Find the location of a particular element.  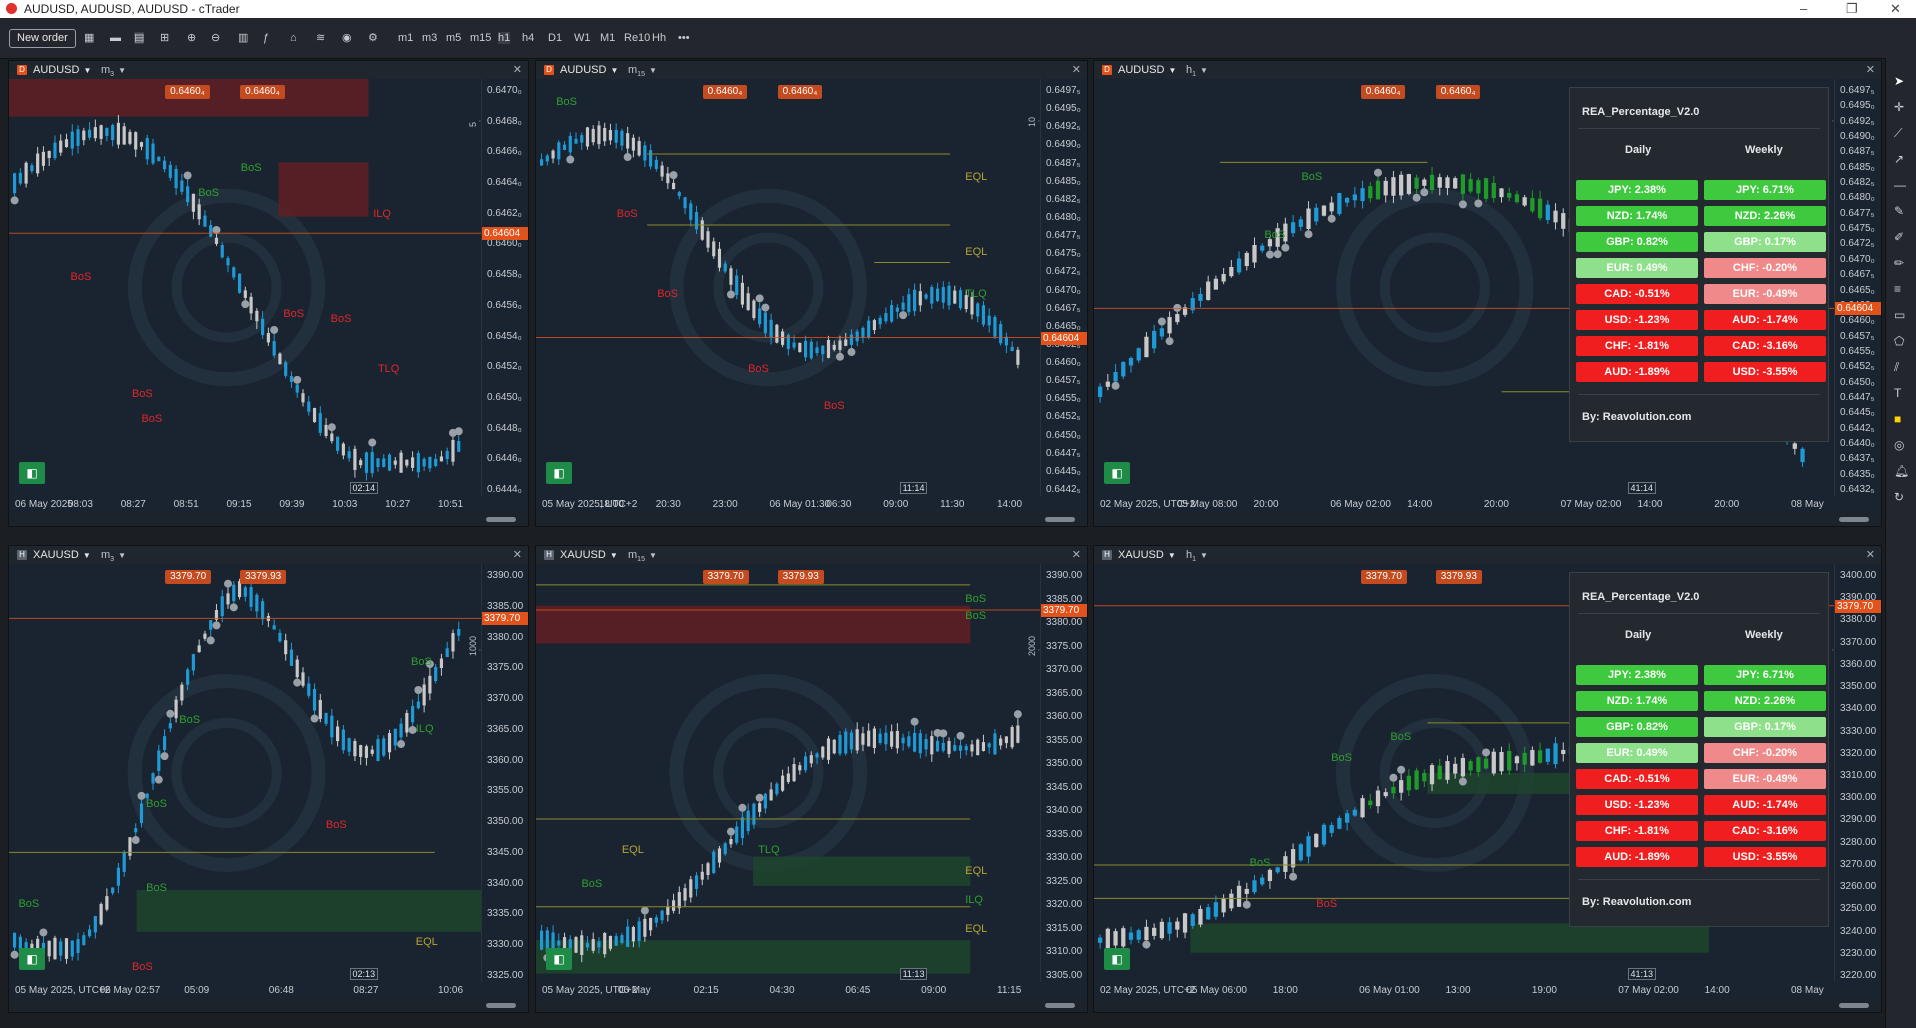

layout-grid-icon: ▦ is located at coordinates (89, 38).